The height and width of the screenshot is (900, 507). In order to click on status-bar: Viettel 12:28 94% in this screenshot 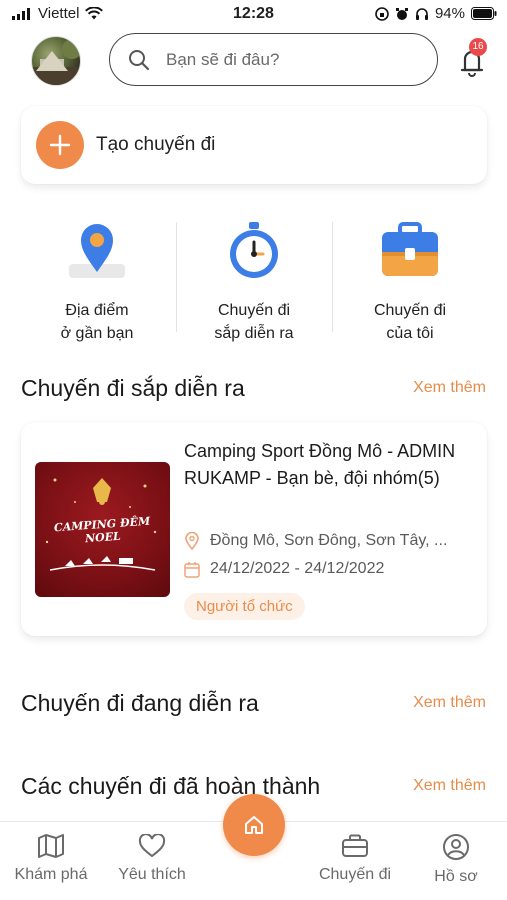, I will do `click(253, 14)`.